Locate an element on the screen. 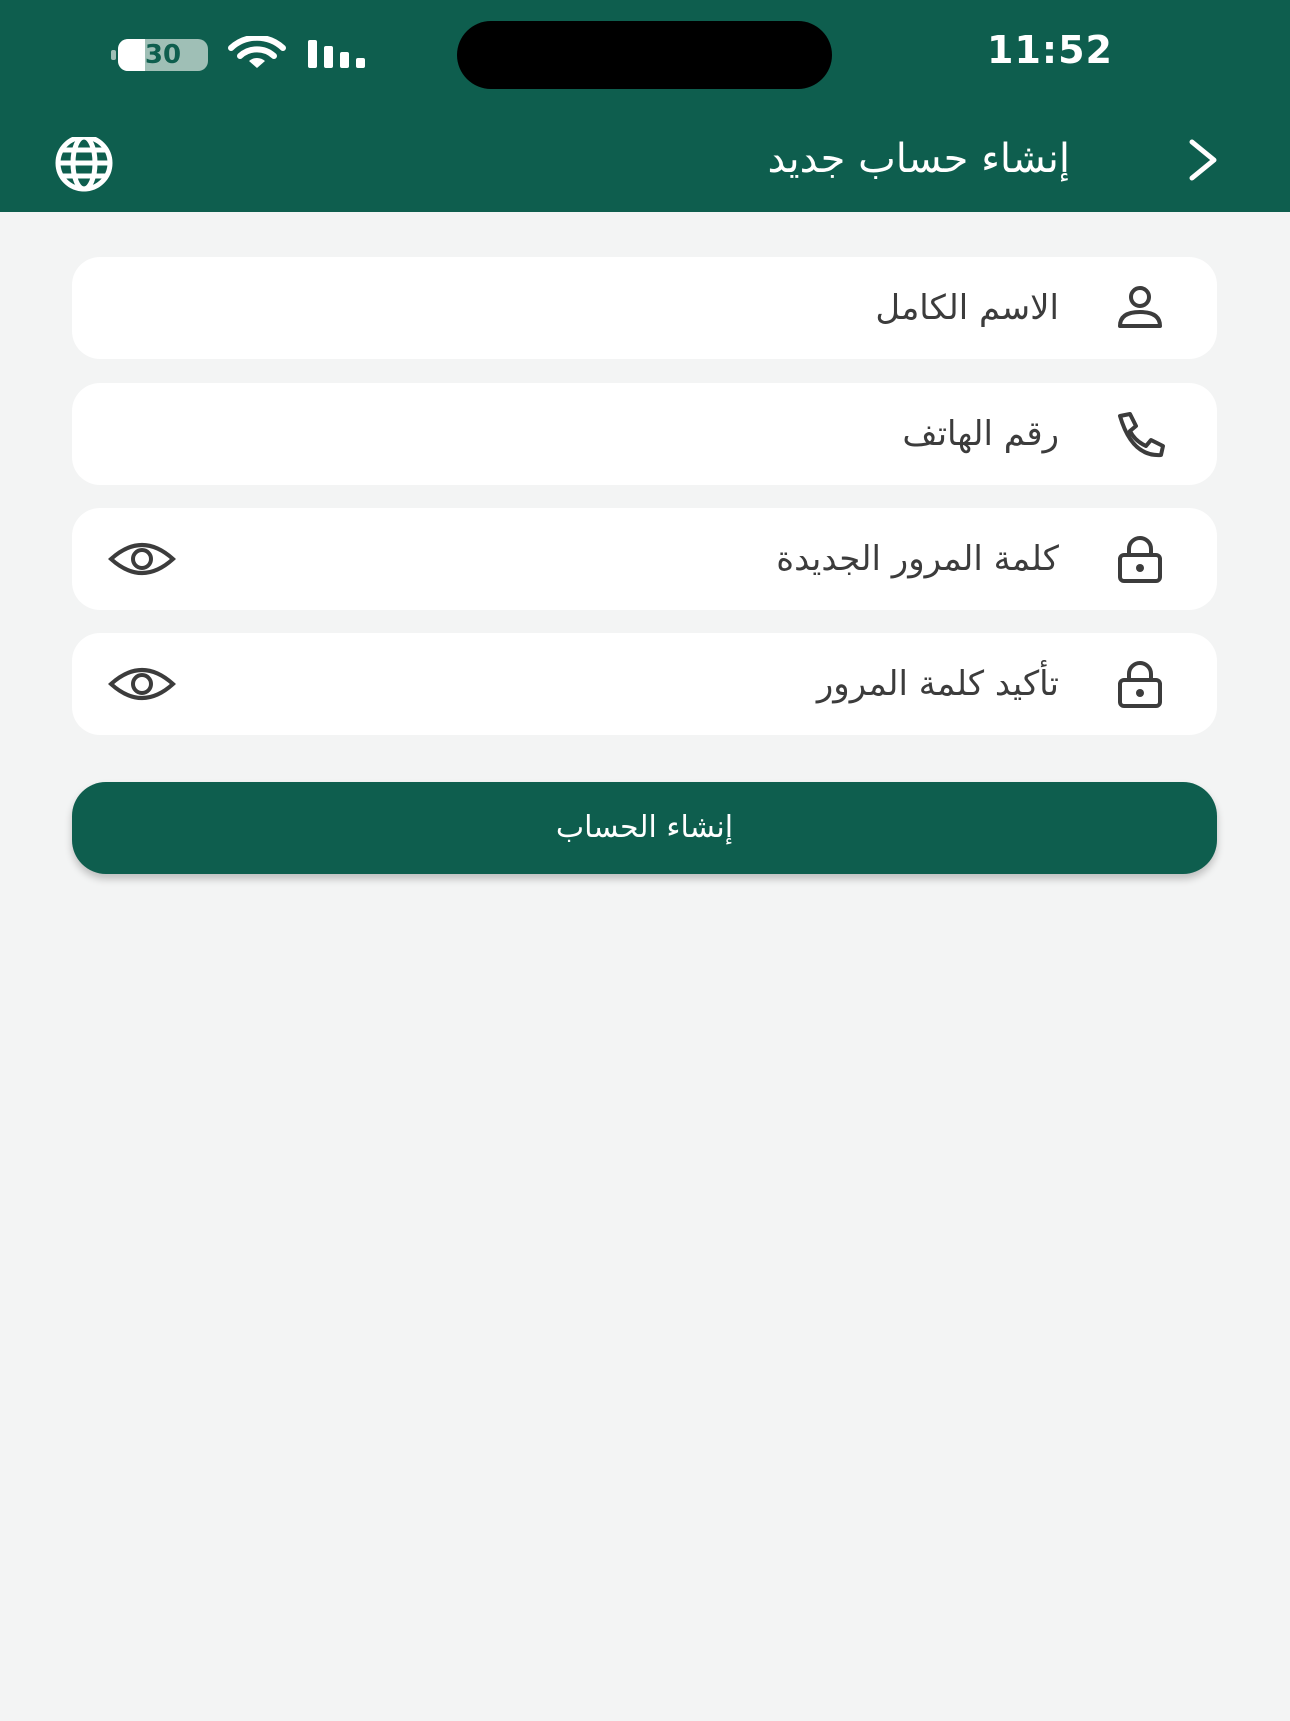  toggle-password-visibility is located at coordinates (142, 559).